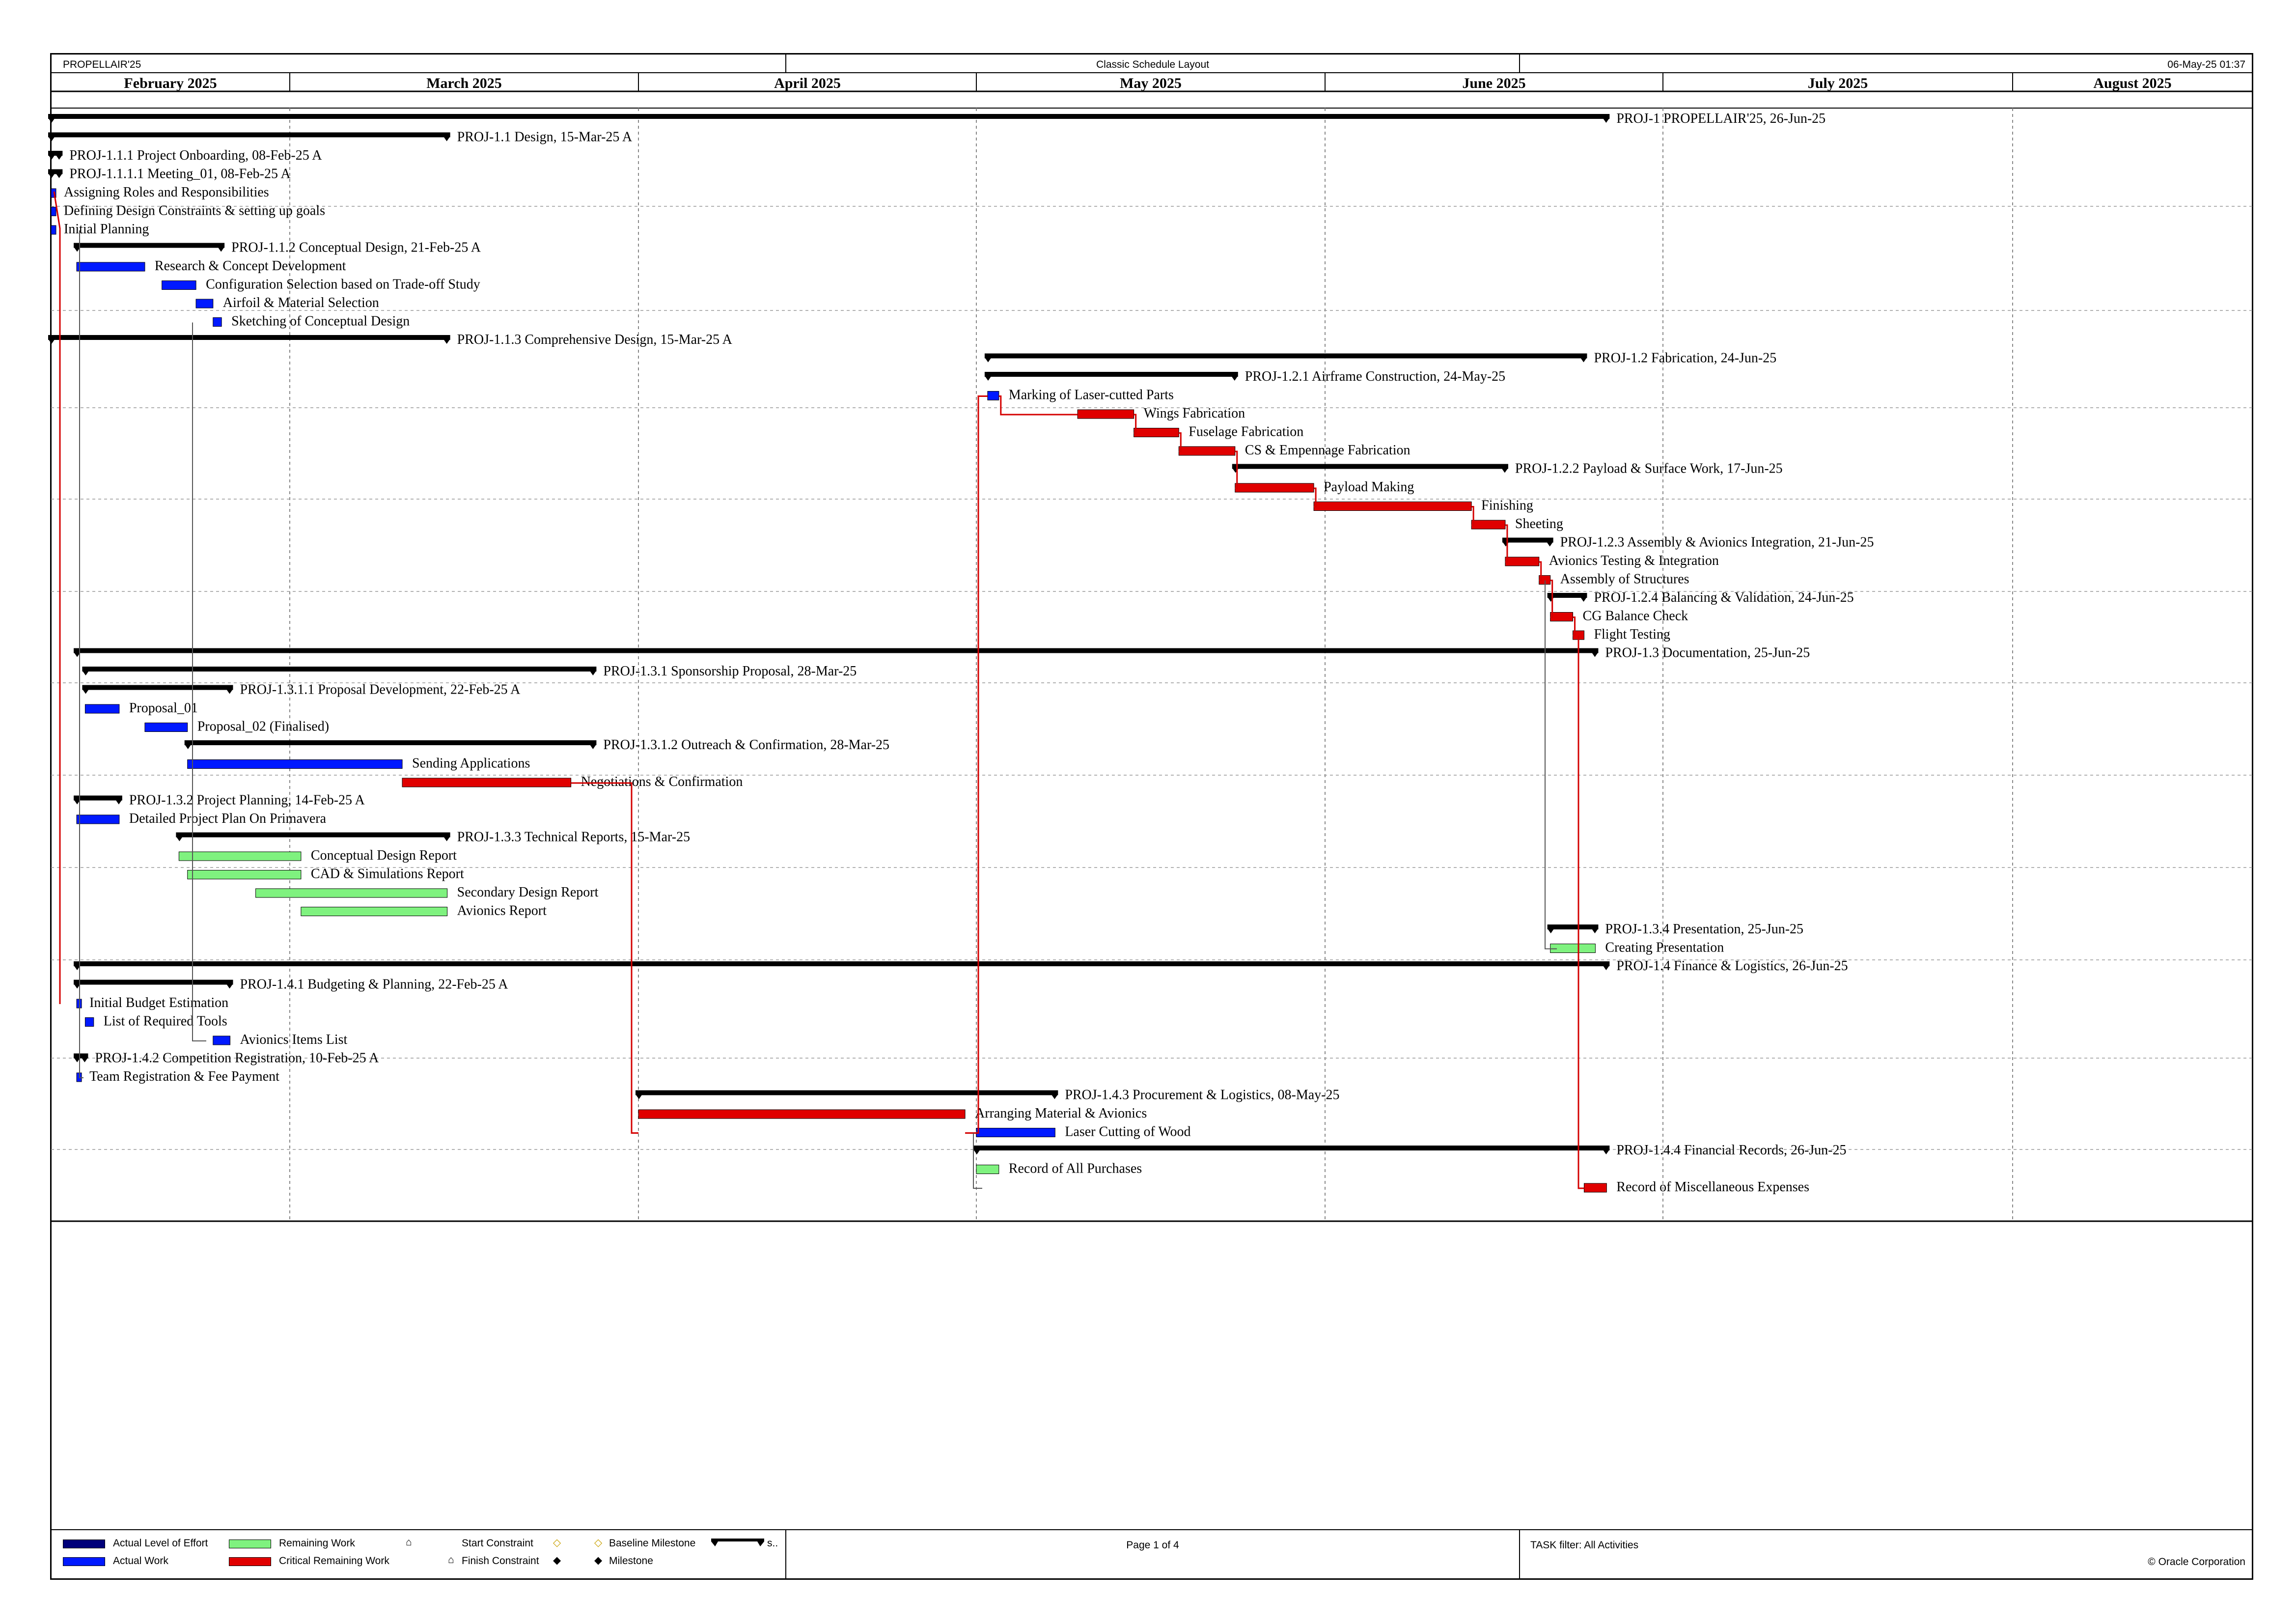 The height and width of the screenshot is (1624, 2296). I want to click on activity-label: List of Required Tools, so click(166, 1021).